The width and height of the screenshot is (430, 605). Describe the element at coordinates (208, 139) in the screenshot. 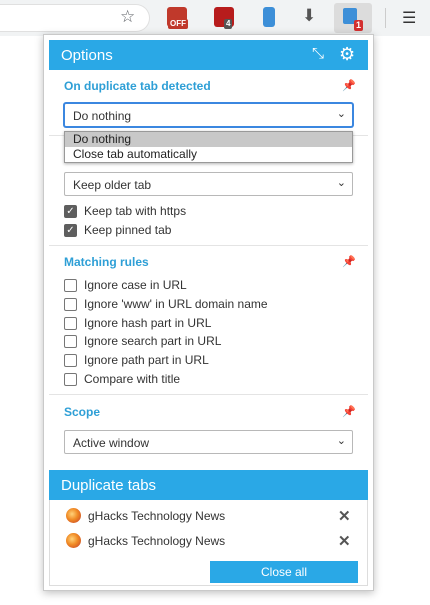

I see `dropdown-option: Do nothing` at that location.